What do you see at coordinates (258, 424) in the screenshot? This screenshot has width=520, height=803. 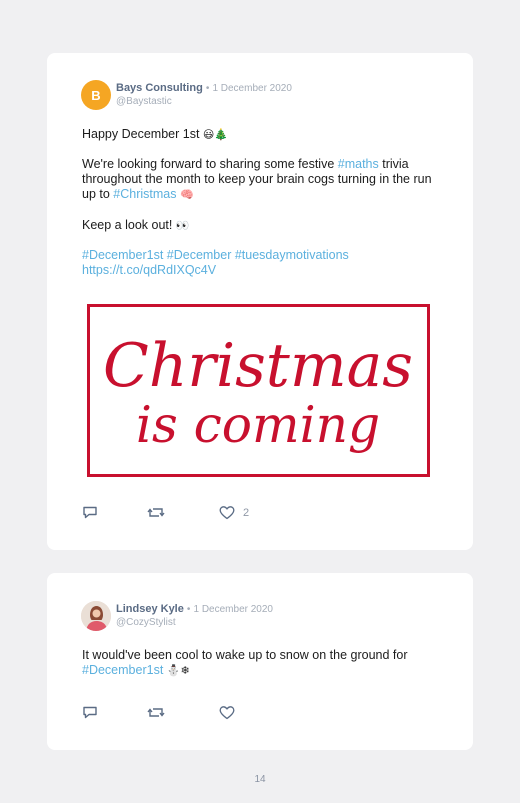 I see `image-line-2: is coming` at bounding box center [258, 424].